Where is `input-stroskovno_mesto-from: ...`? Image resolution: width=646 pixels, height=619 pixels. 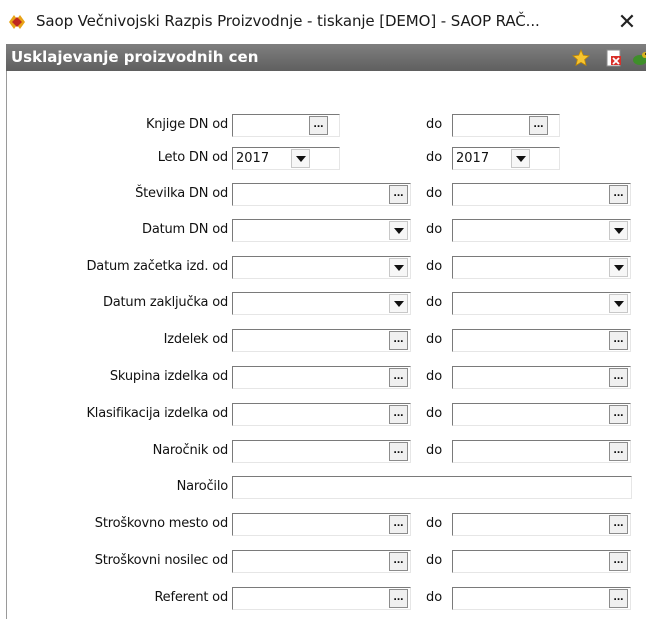
input-stroskovno_mesto-from: ... is located at coordinates (321, 524).